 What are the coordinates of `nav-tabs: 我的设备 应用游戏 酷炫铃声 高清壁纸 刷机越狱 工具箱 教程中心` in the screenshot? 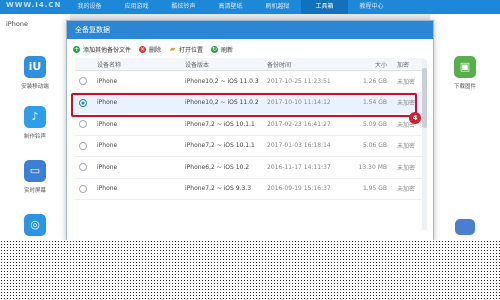 It's located at (230, 7).